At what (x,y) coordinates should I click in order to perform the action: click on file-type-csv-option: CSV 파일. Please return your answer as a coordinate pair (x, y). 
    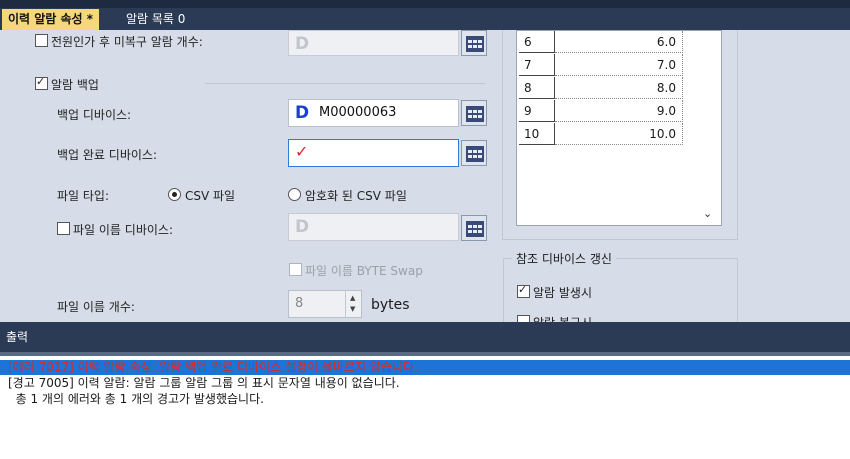
    Looking at the image, I should click on (201, 195).